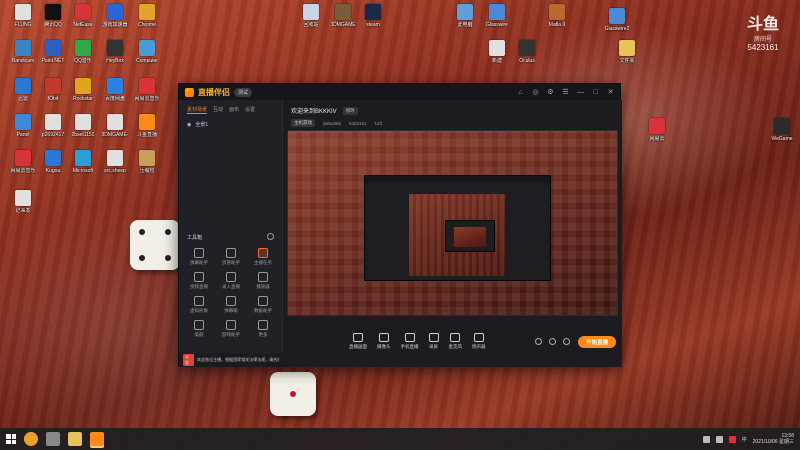 This screenshot has height=450, width=800. Describe the element at coordinates (384, 341) in the screenshot. I see `source-control-button: 摄像头` at that location.